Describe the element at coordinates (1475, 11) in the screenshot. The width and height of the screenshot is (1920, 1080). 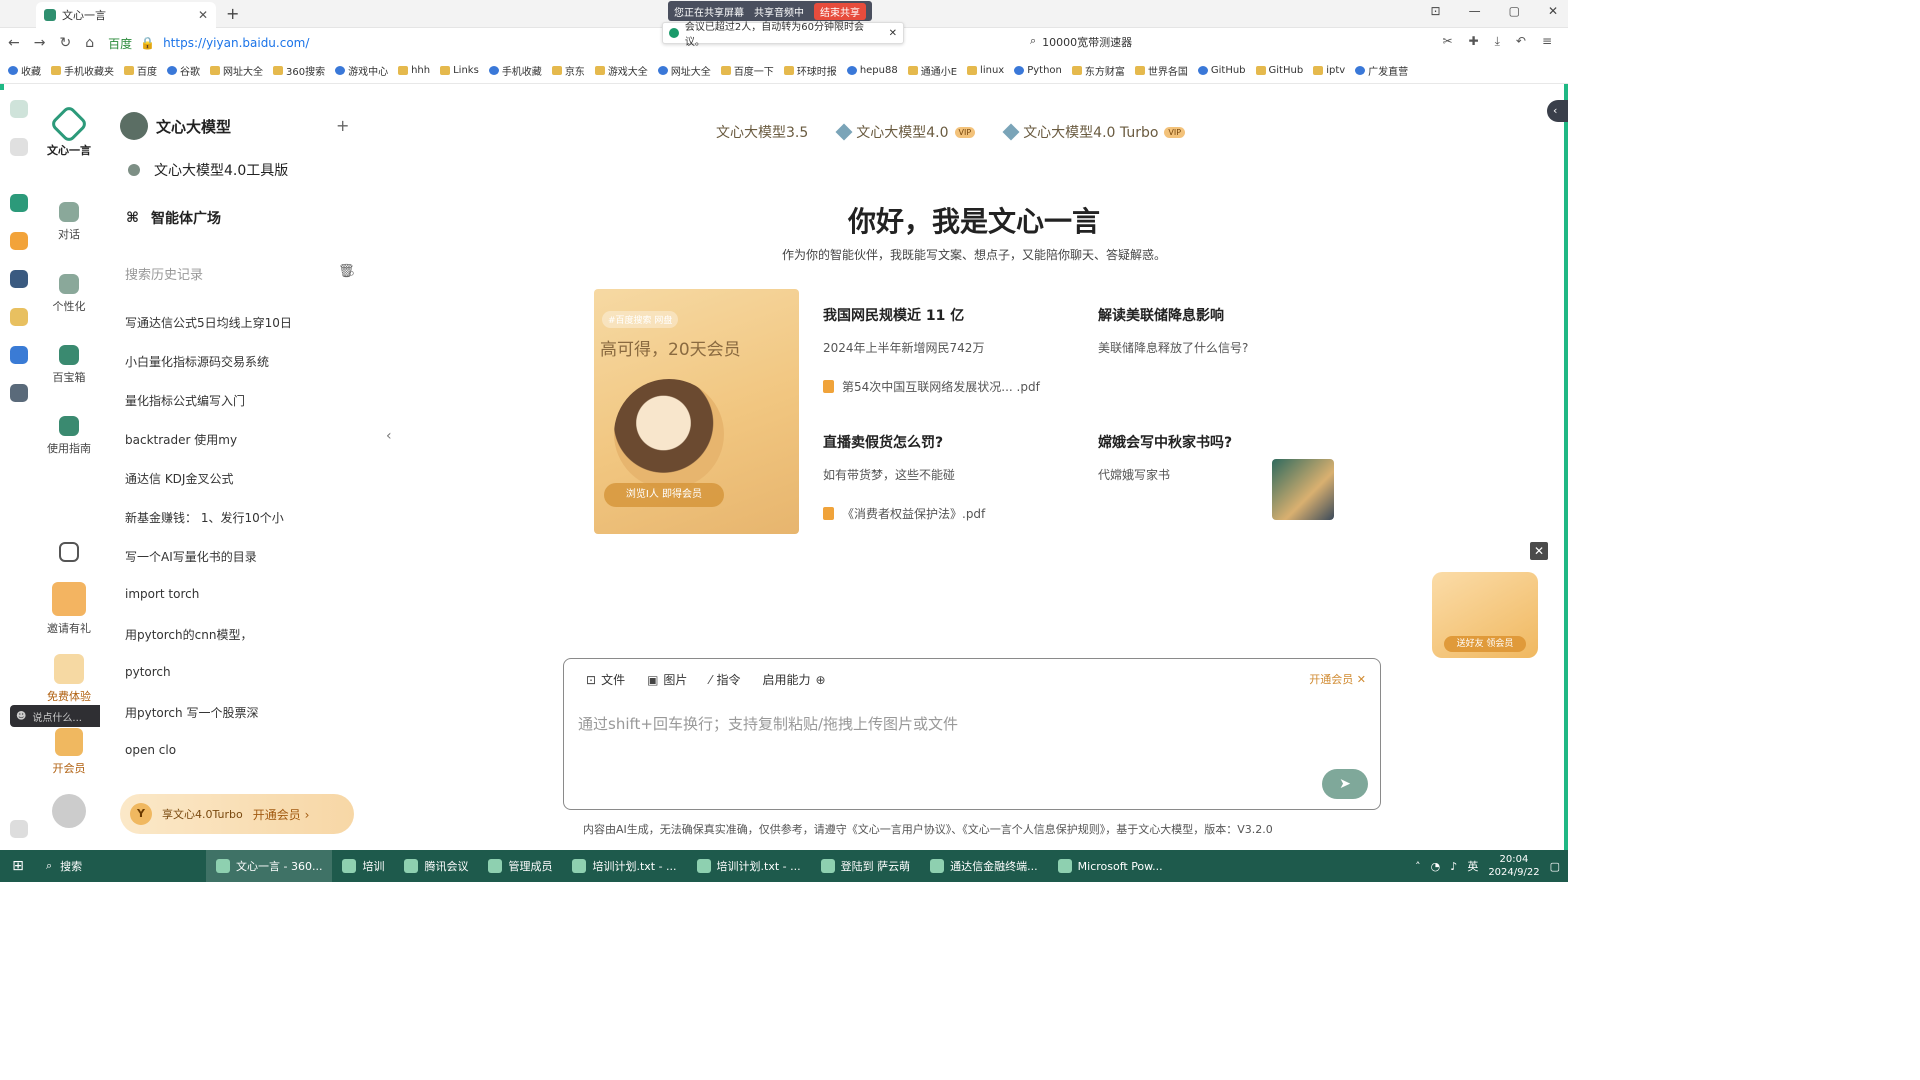
I see `minimize-icon: —` at that location.